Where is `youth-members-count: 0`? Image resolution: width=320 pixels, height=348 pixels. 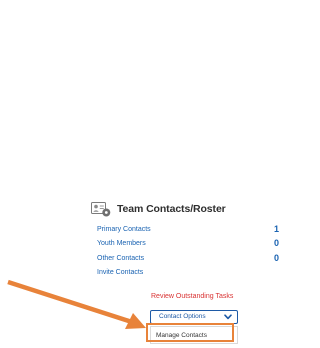 youth-members-count: 0 is located at coordinates (276, 243).